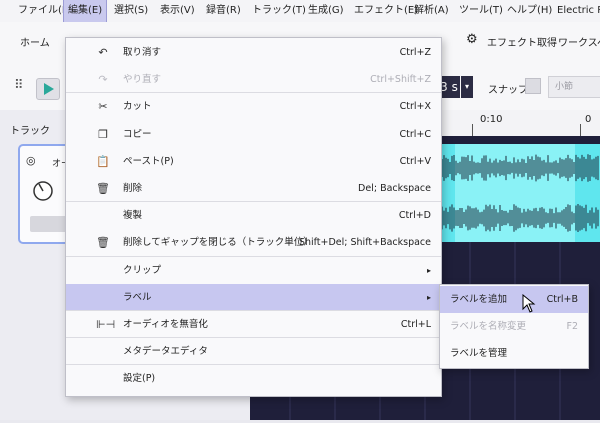  I want to click on snap-select: 小節, so click(574, 87).